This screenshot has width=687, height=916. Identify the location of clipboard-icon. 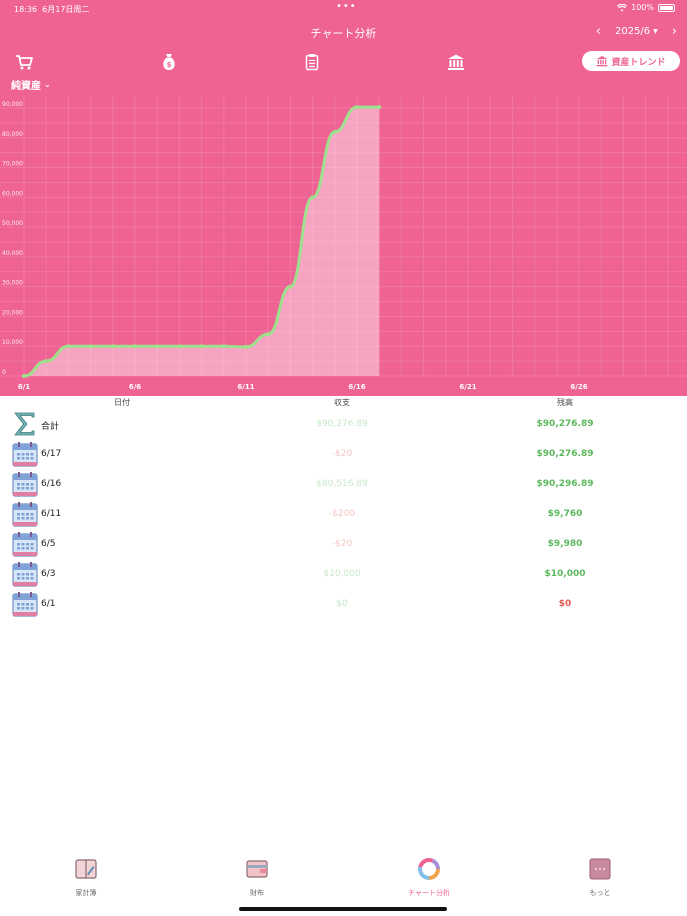
(312, 62).